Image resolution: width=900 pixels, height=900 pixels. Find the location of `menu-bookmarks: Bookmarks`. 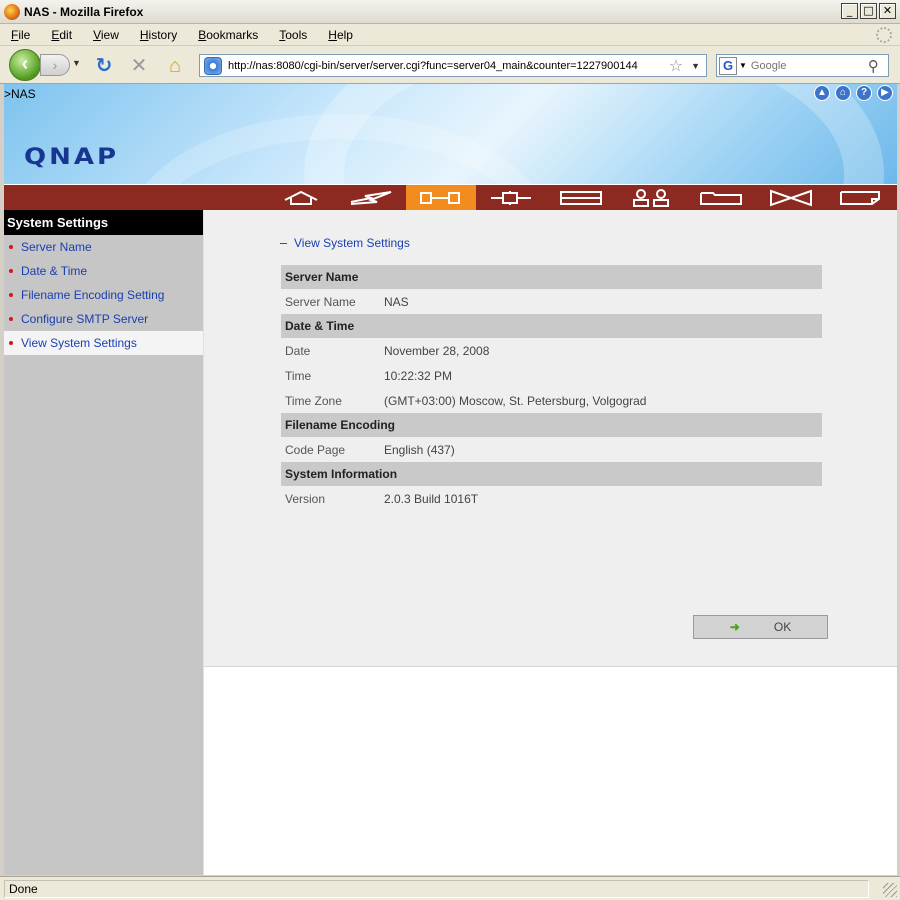

menu-bookmarks: Bookmarks is located at coordinates (228, 35).